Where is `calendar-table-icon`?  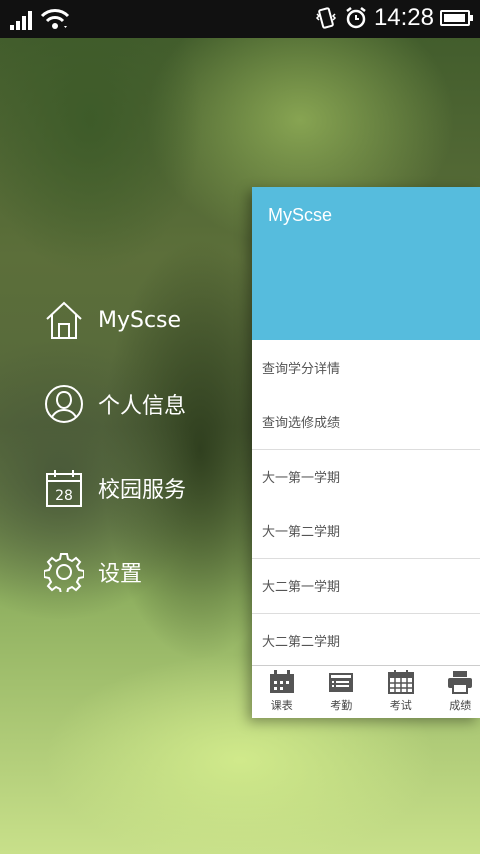
calendar-table-icon is located at coordinates (400, 682).